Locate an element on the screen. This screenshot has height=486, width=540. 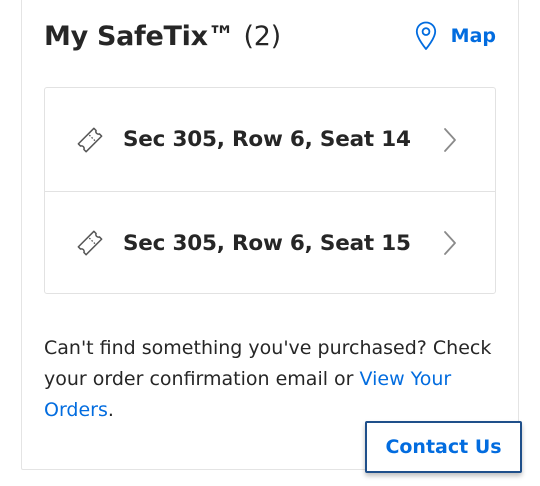
map-label: Map is located at coordinates (473, 36).